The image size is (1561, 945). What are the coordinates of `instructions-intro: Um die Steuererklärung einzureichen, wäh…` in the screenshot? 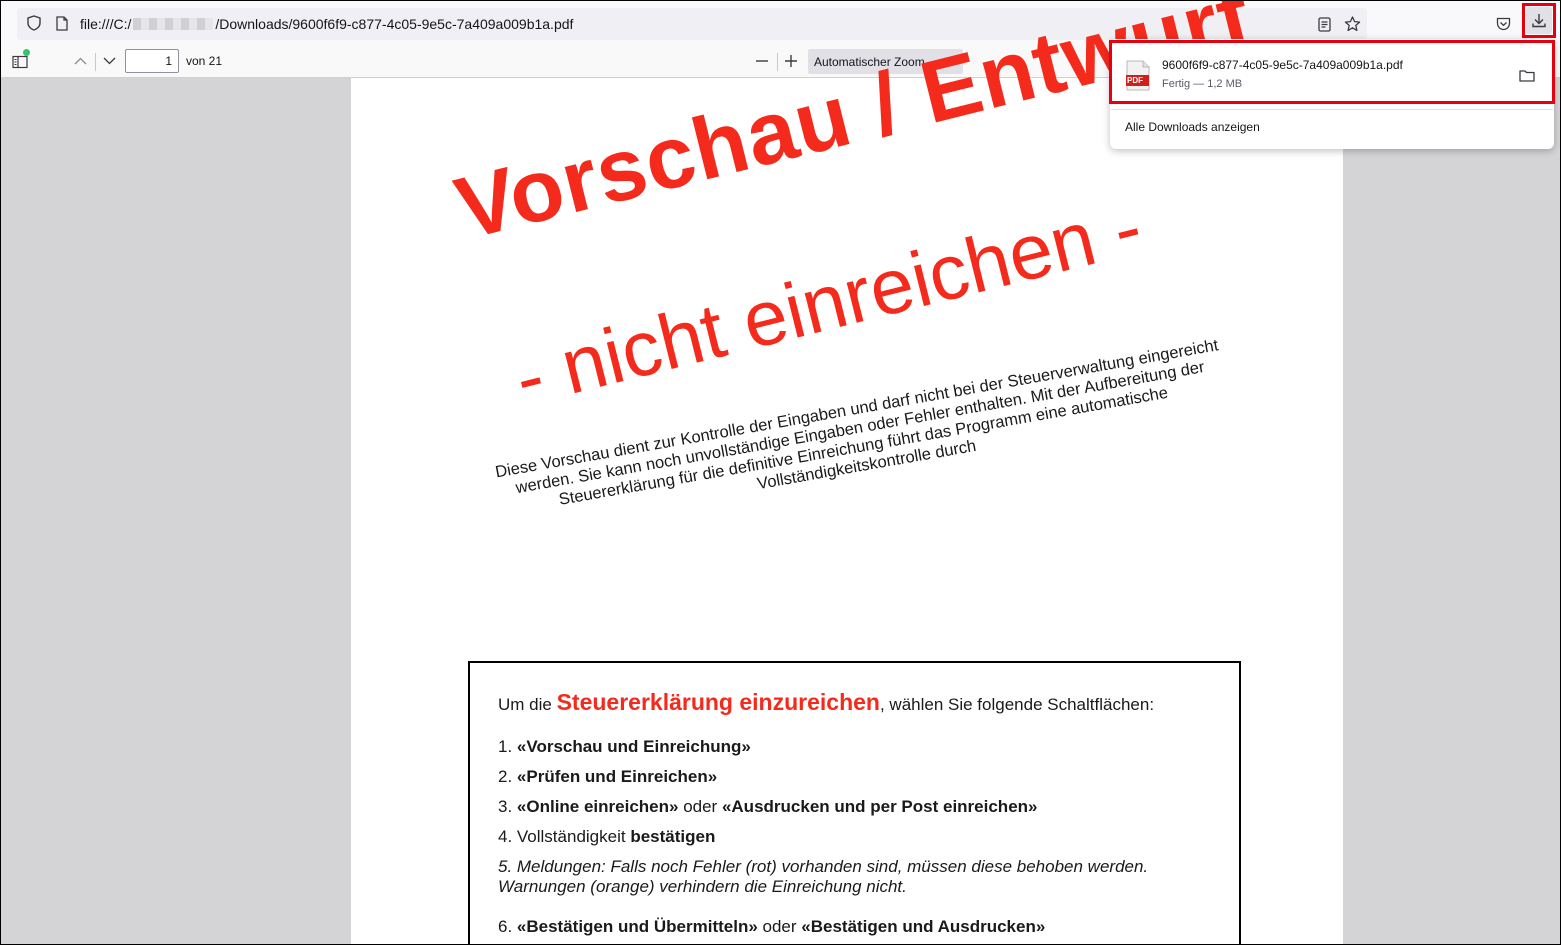 It's located at (826, 702).